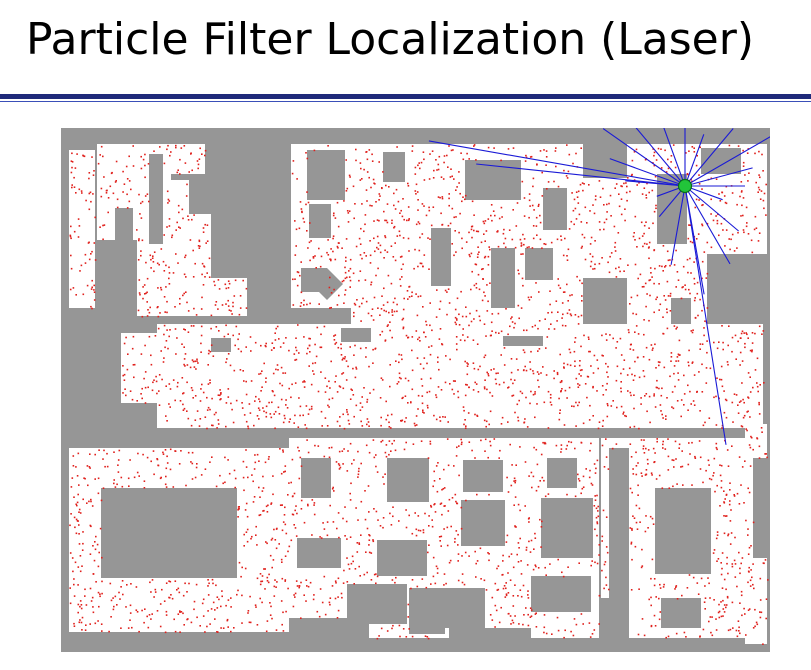  I want to click on free-area, so click(82, 229).